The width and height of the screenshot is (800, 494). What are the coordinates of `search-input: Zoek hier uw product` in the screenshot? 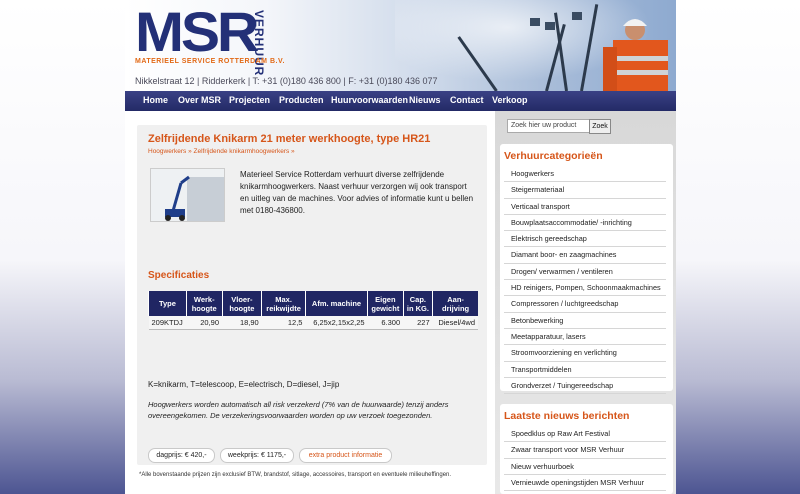 It's located at (549, 126).